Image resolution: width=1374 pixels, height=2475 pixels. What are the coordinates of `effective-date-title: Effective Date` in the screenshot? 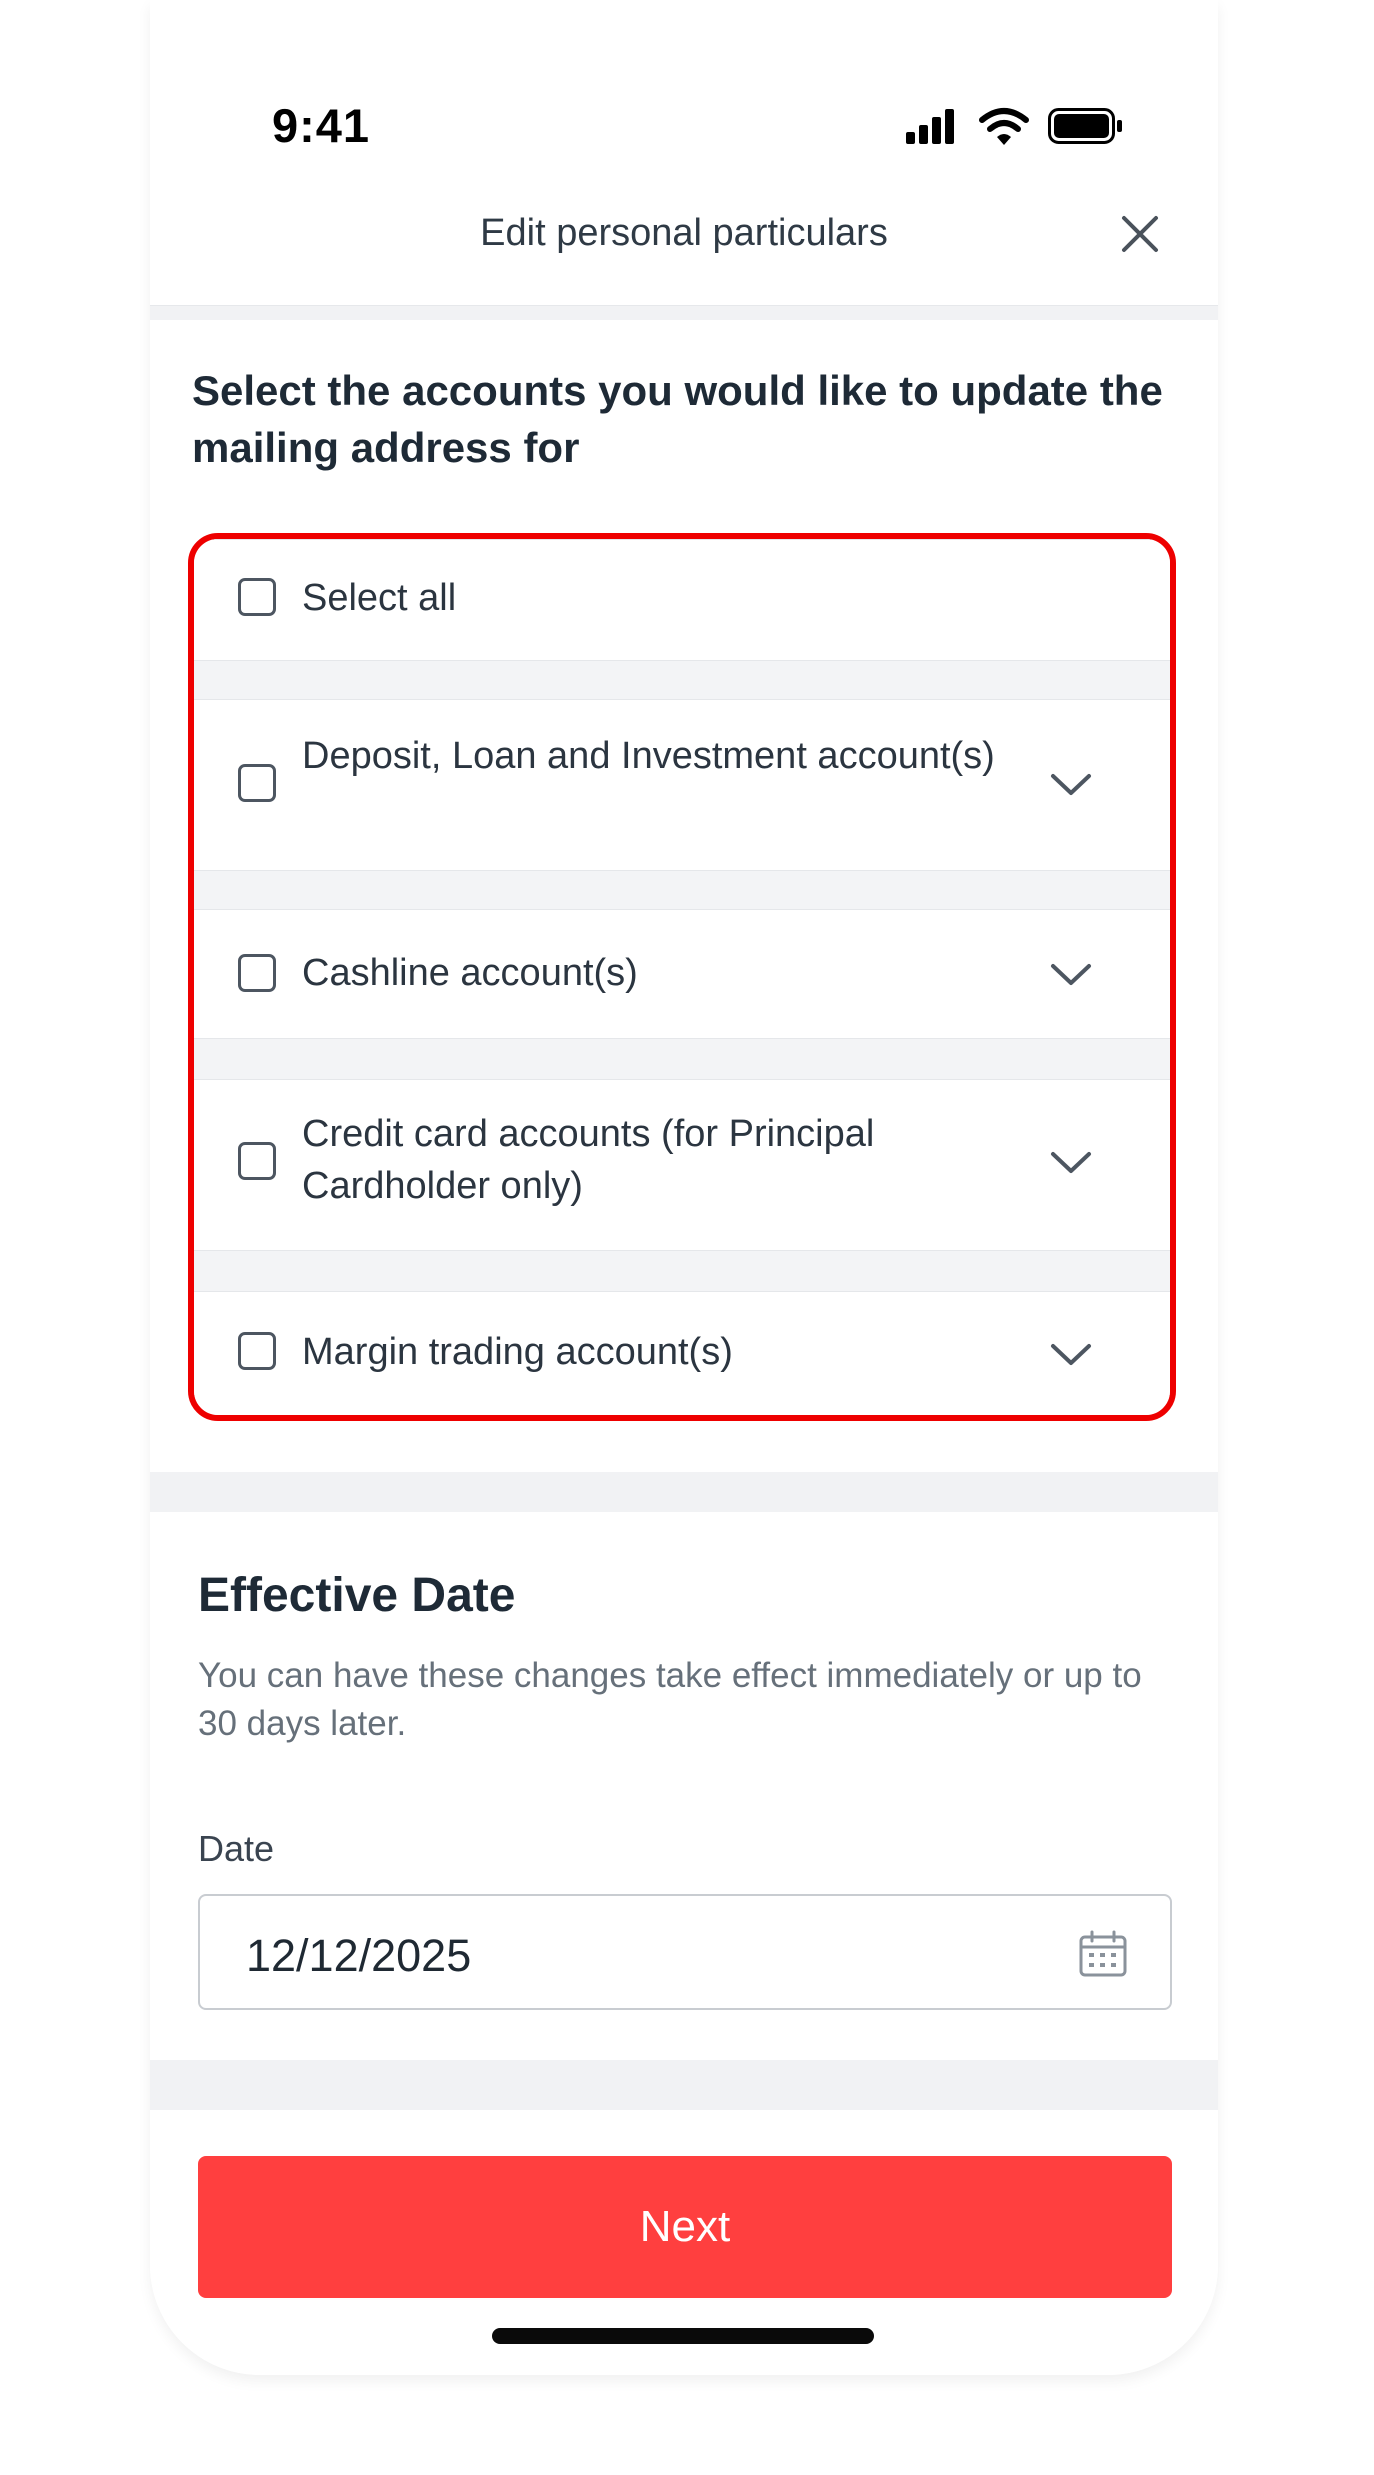 It's located at (357, 1595).